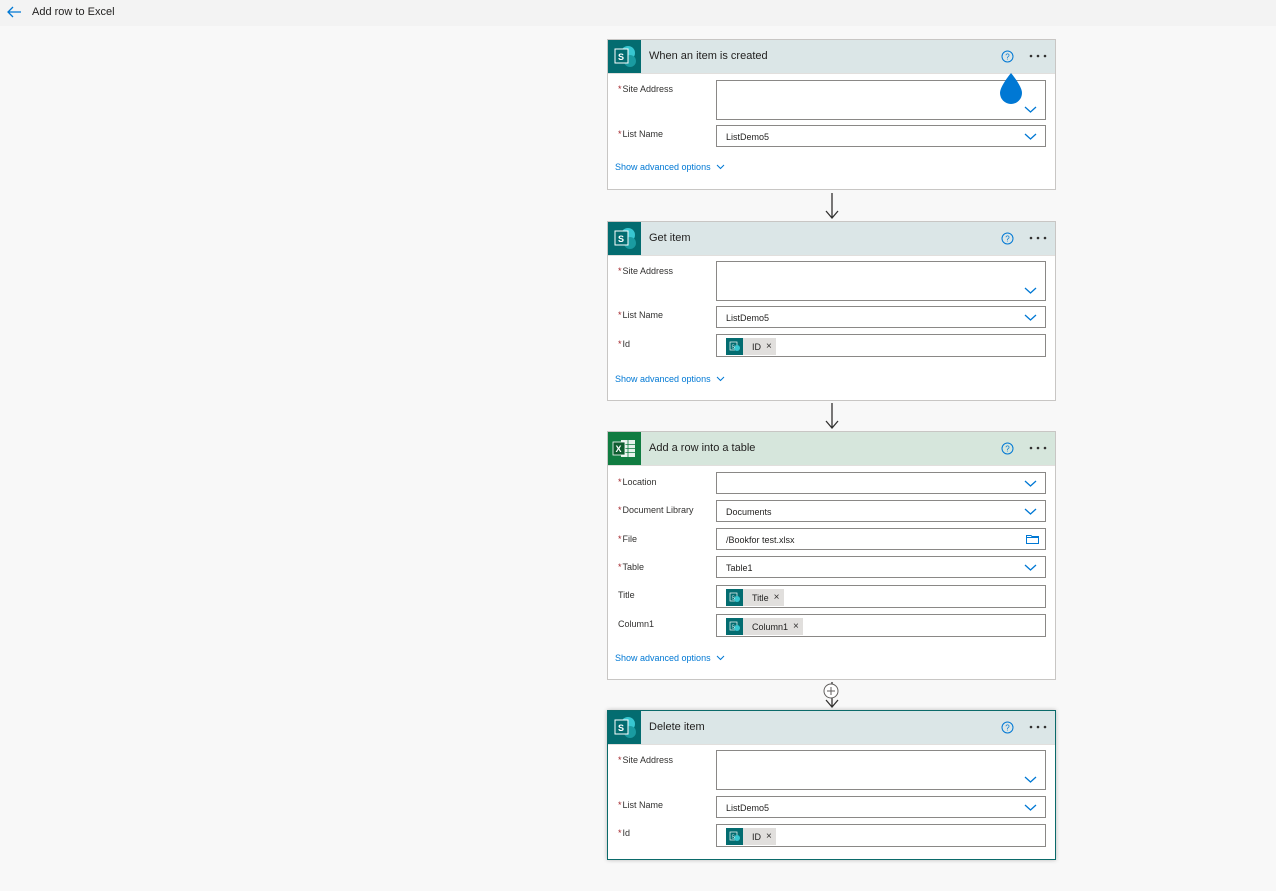 Image resolution: width=1276 pixels, height=891 pixels. I want to click on dynamic-token: S Title ×, so click(755, 597).